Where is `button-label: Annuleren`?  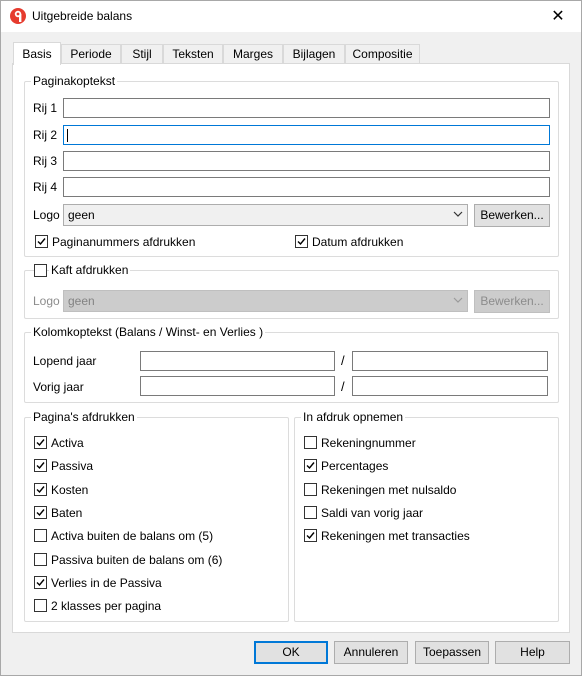 button-label: Annuleren is located at coordinates (371, 652).